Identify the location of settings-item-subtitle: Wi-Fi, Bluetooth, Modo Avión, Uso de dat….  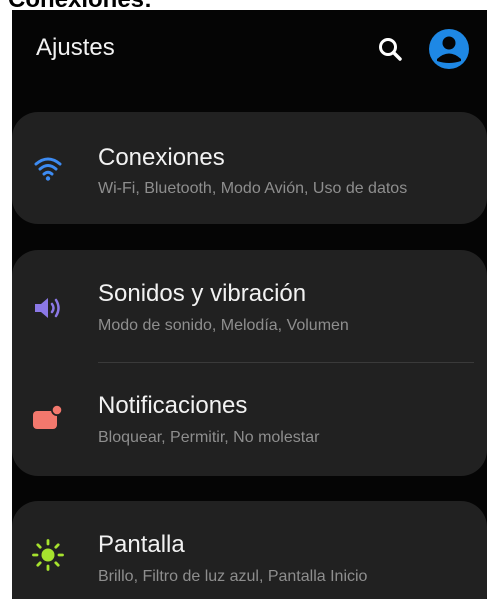
(253, 188).